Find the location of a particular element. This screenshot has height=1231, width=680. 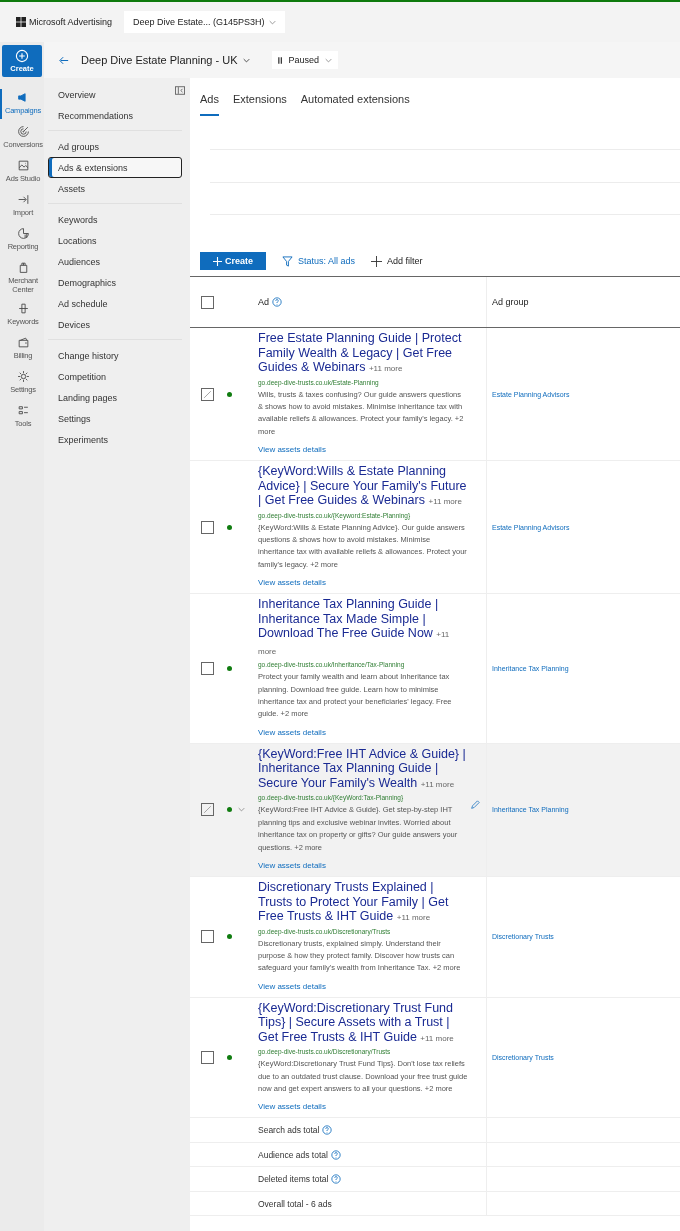

status-filter: Status: All ads is located at coordinates (319, 261).